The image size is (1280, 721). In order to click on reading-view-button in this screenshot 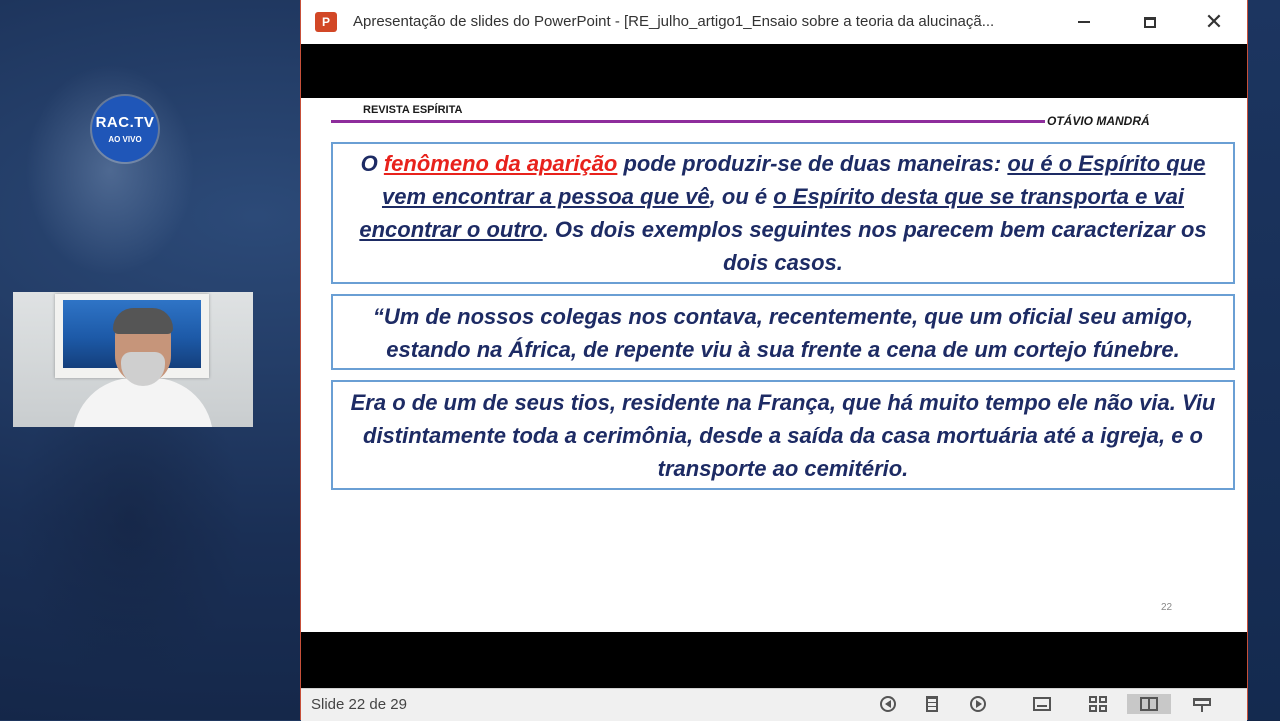, I will do `click(1149, 704)`.